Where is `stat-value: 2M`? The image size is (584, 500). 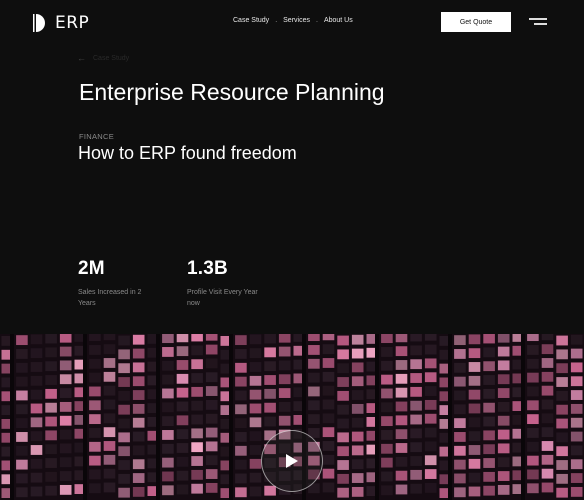
stat-value: 2M is located at coordinates (91, 268).